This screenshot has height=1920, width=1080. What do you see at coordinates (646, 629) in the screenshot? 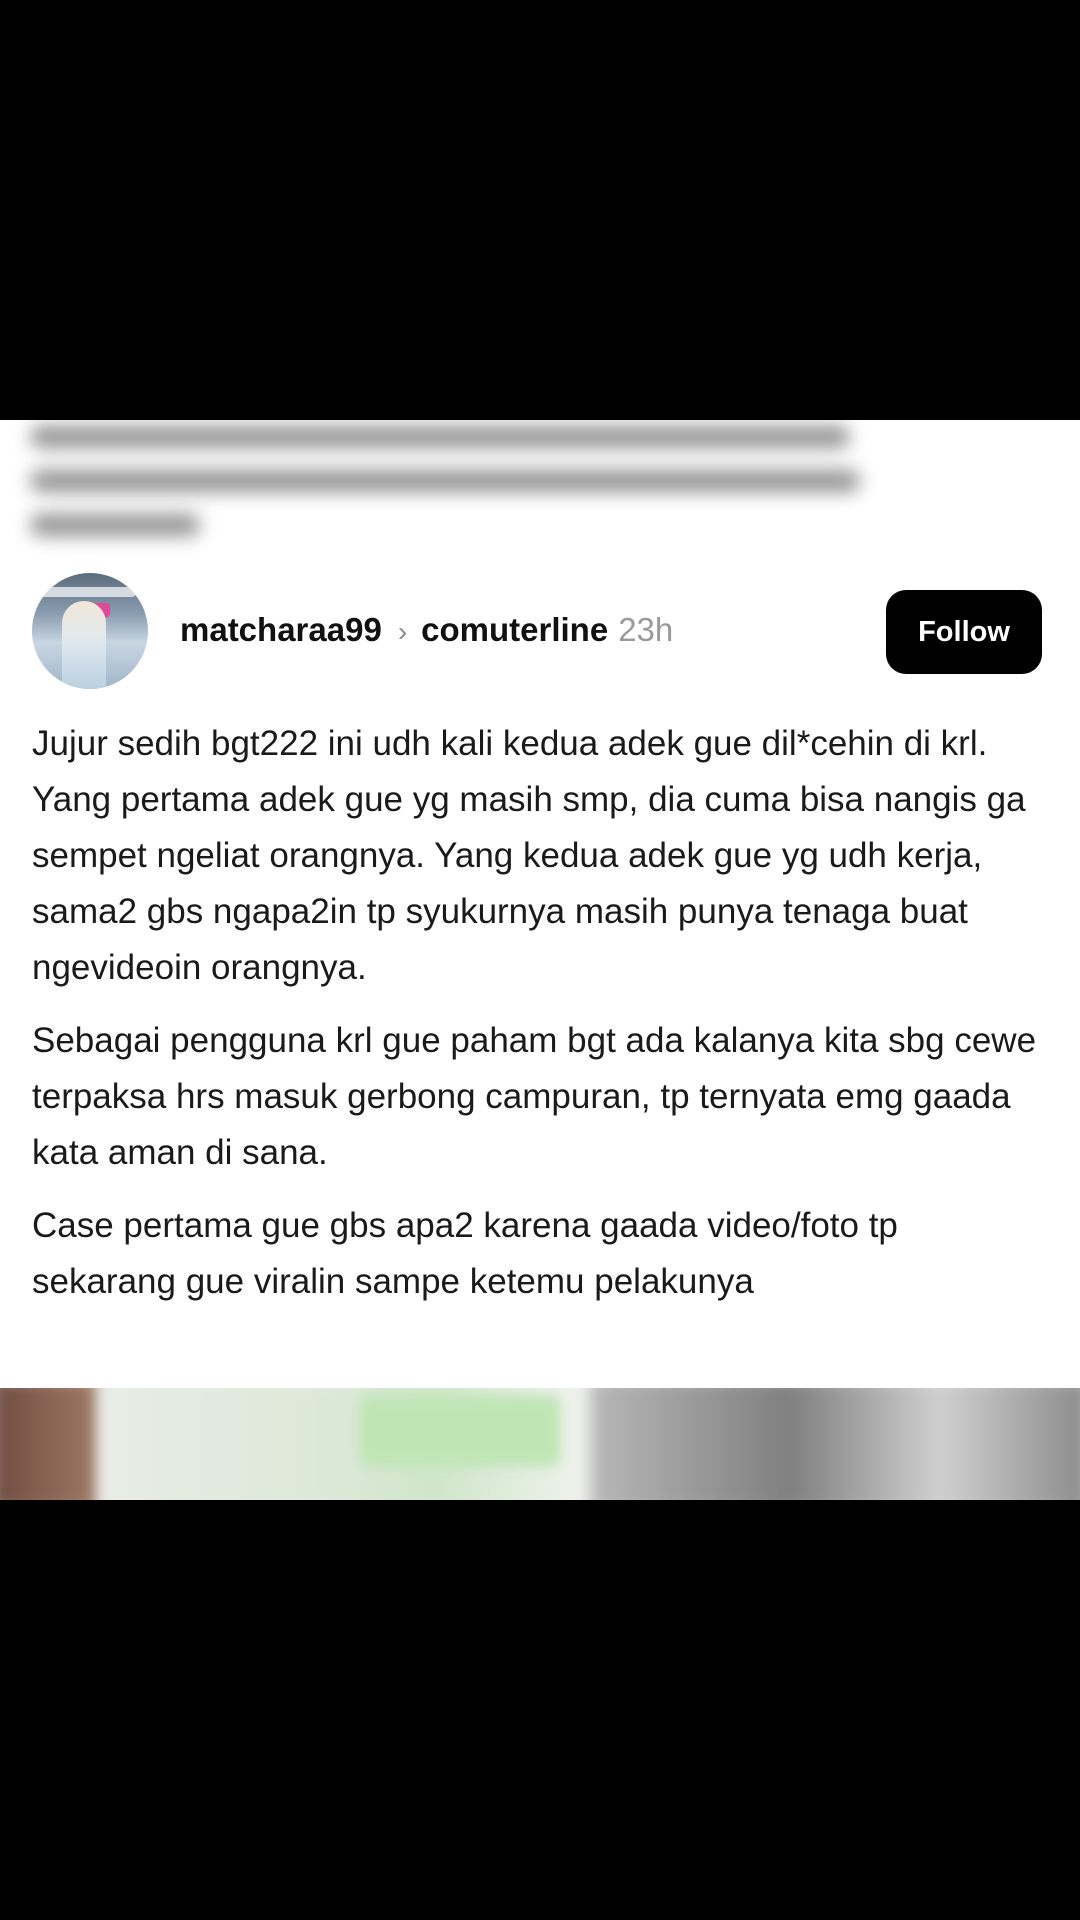
I see `post-time: 23h` at bounding box center [646, 629].